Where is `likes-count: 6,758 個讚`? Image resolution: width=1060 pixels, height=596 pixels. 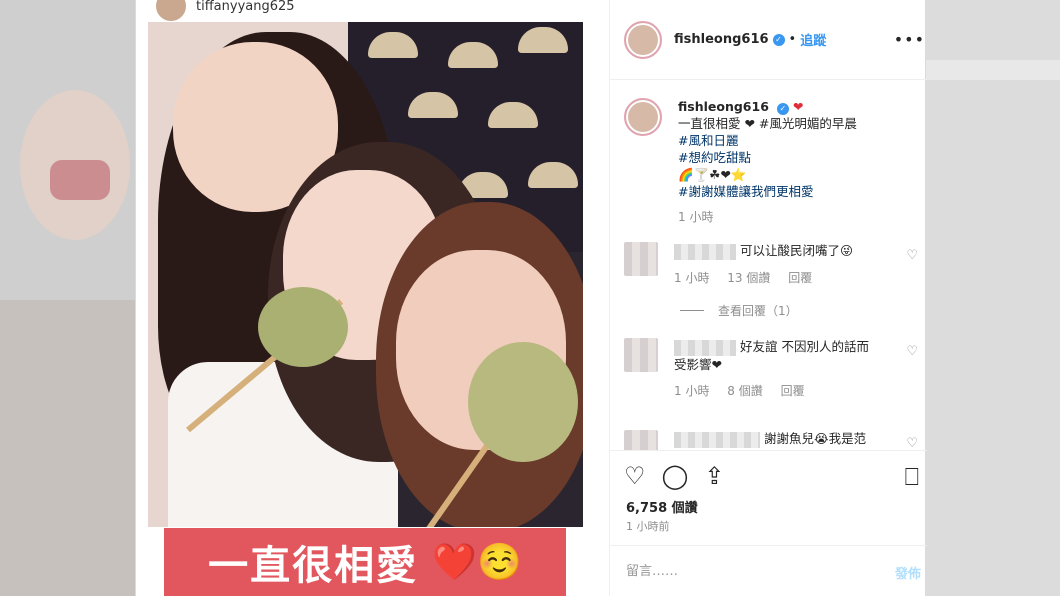 likes-count: 6,758 個讚 is located at coordinates (662, 506).